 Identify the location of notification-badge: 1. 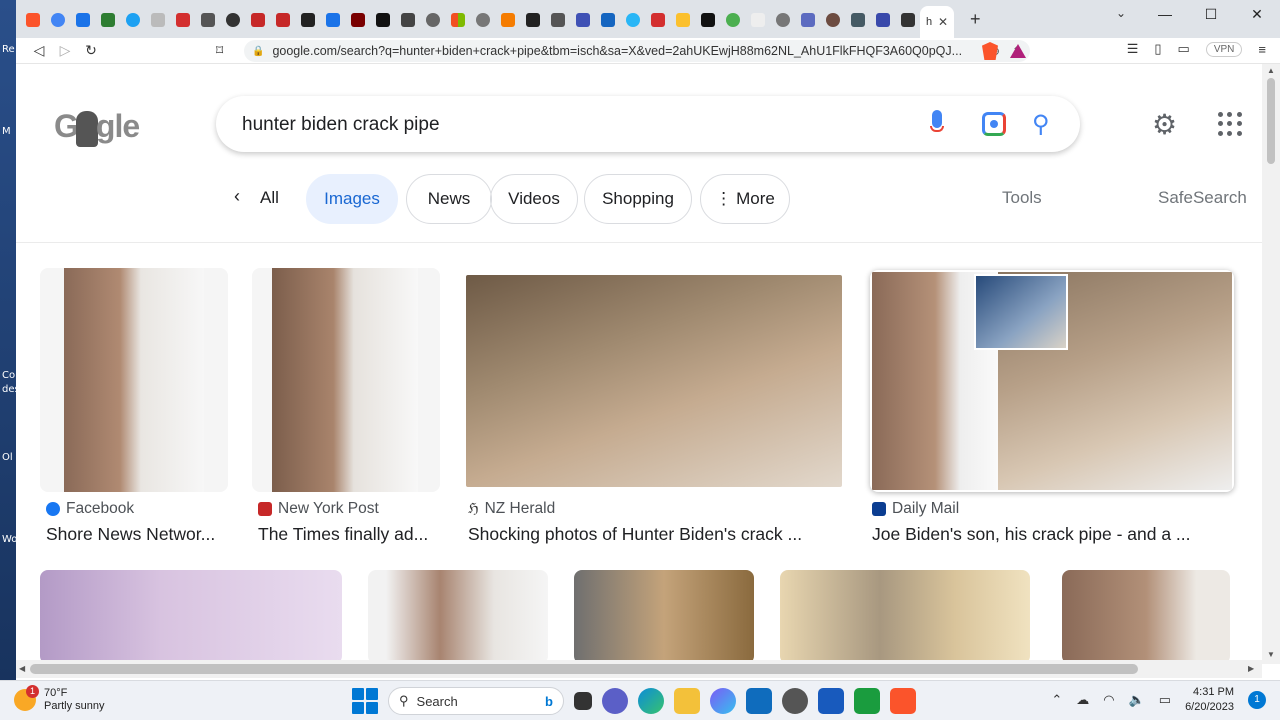
(1257, 700).